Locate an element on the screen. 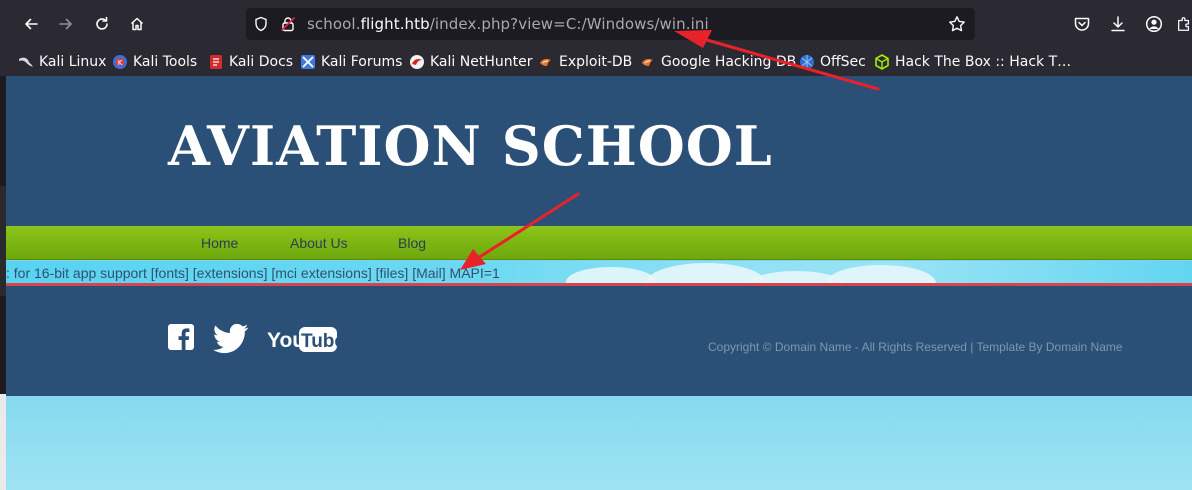  home-icon is located at coordinates (137, 24).